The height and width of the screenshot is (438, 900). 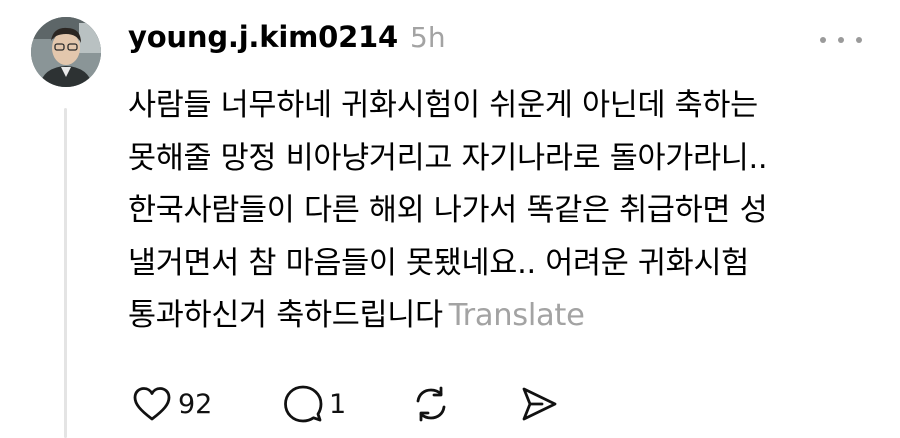 I want to click on comment-icon, so click(x=303, y=404).